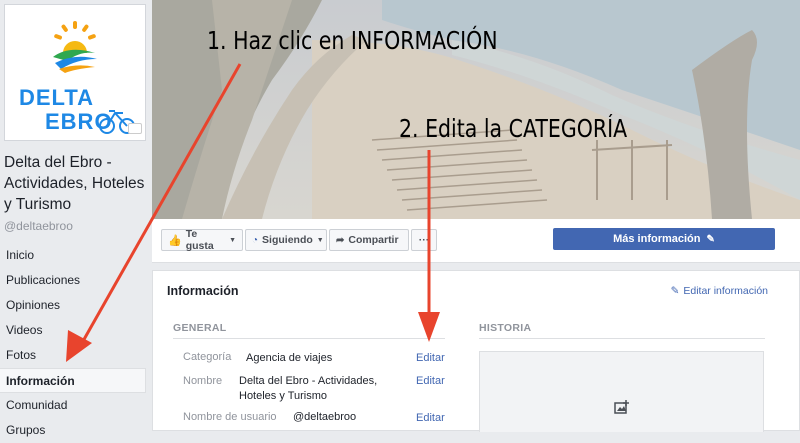 The image size is (800, 443). Describe the element at coordinates (430, 418) in the screenshot. I see `edit-username-link: Editar` at that location.